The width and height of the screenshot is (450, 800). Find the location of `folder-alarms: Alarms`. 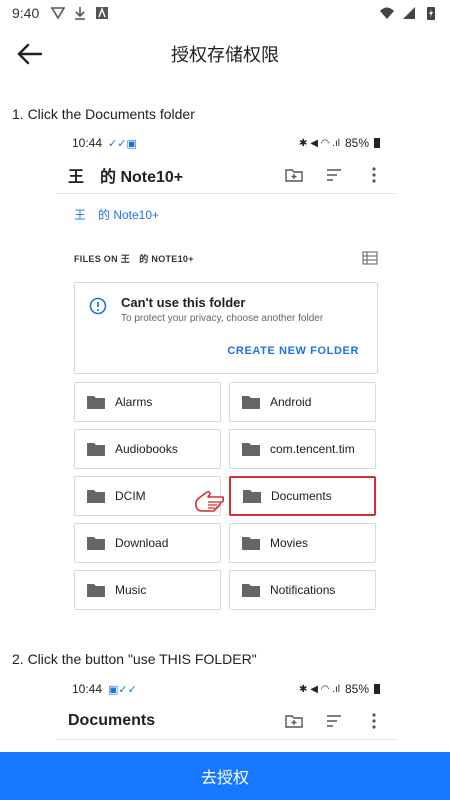

folder-alarms: Alarms is located at coordinates (147, 402).